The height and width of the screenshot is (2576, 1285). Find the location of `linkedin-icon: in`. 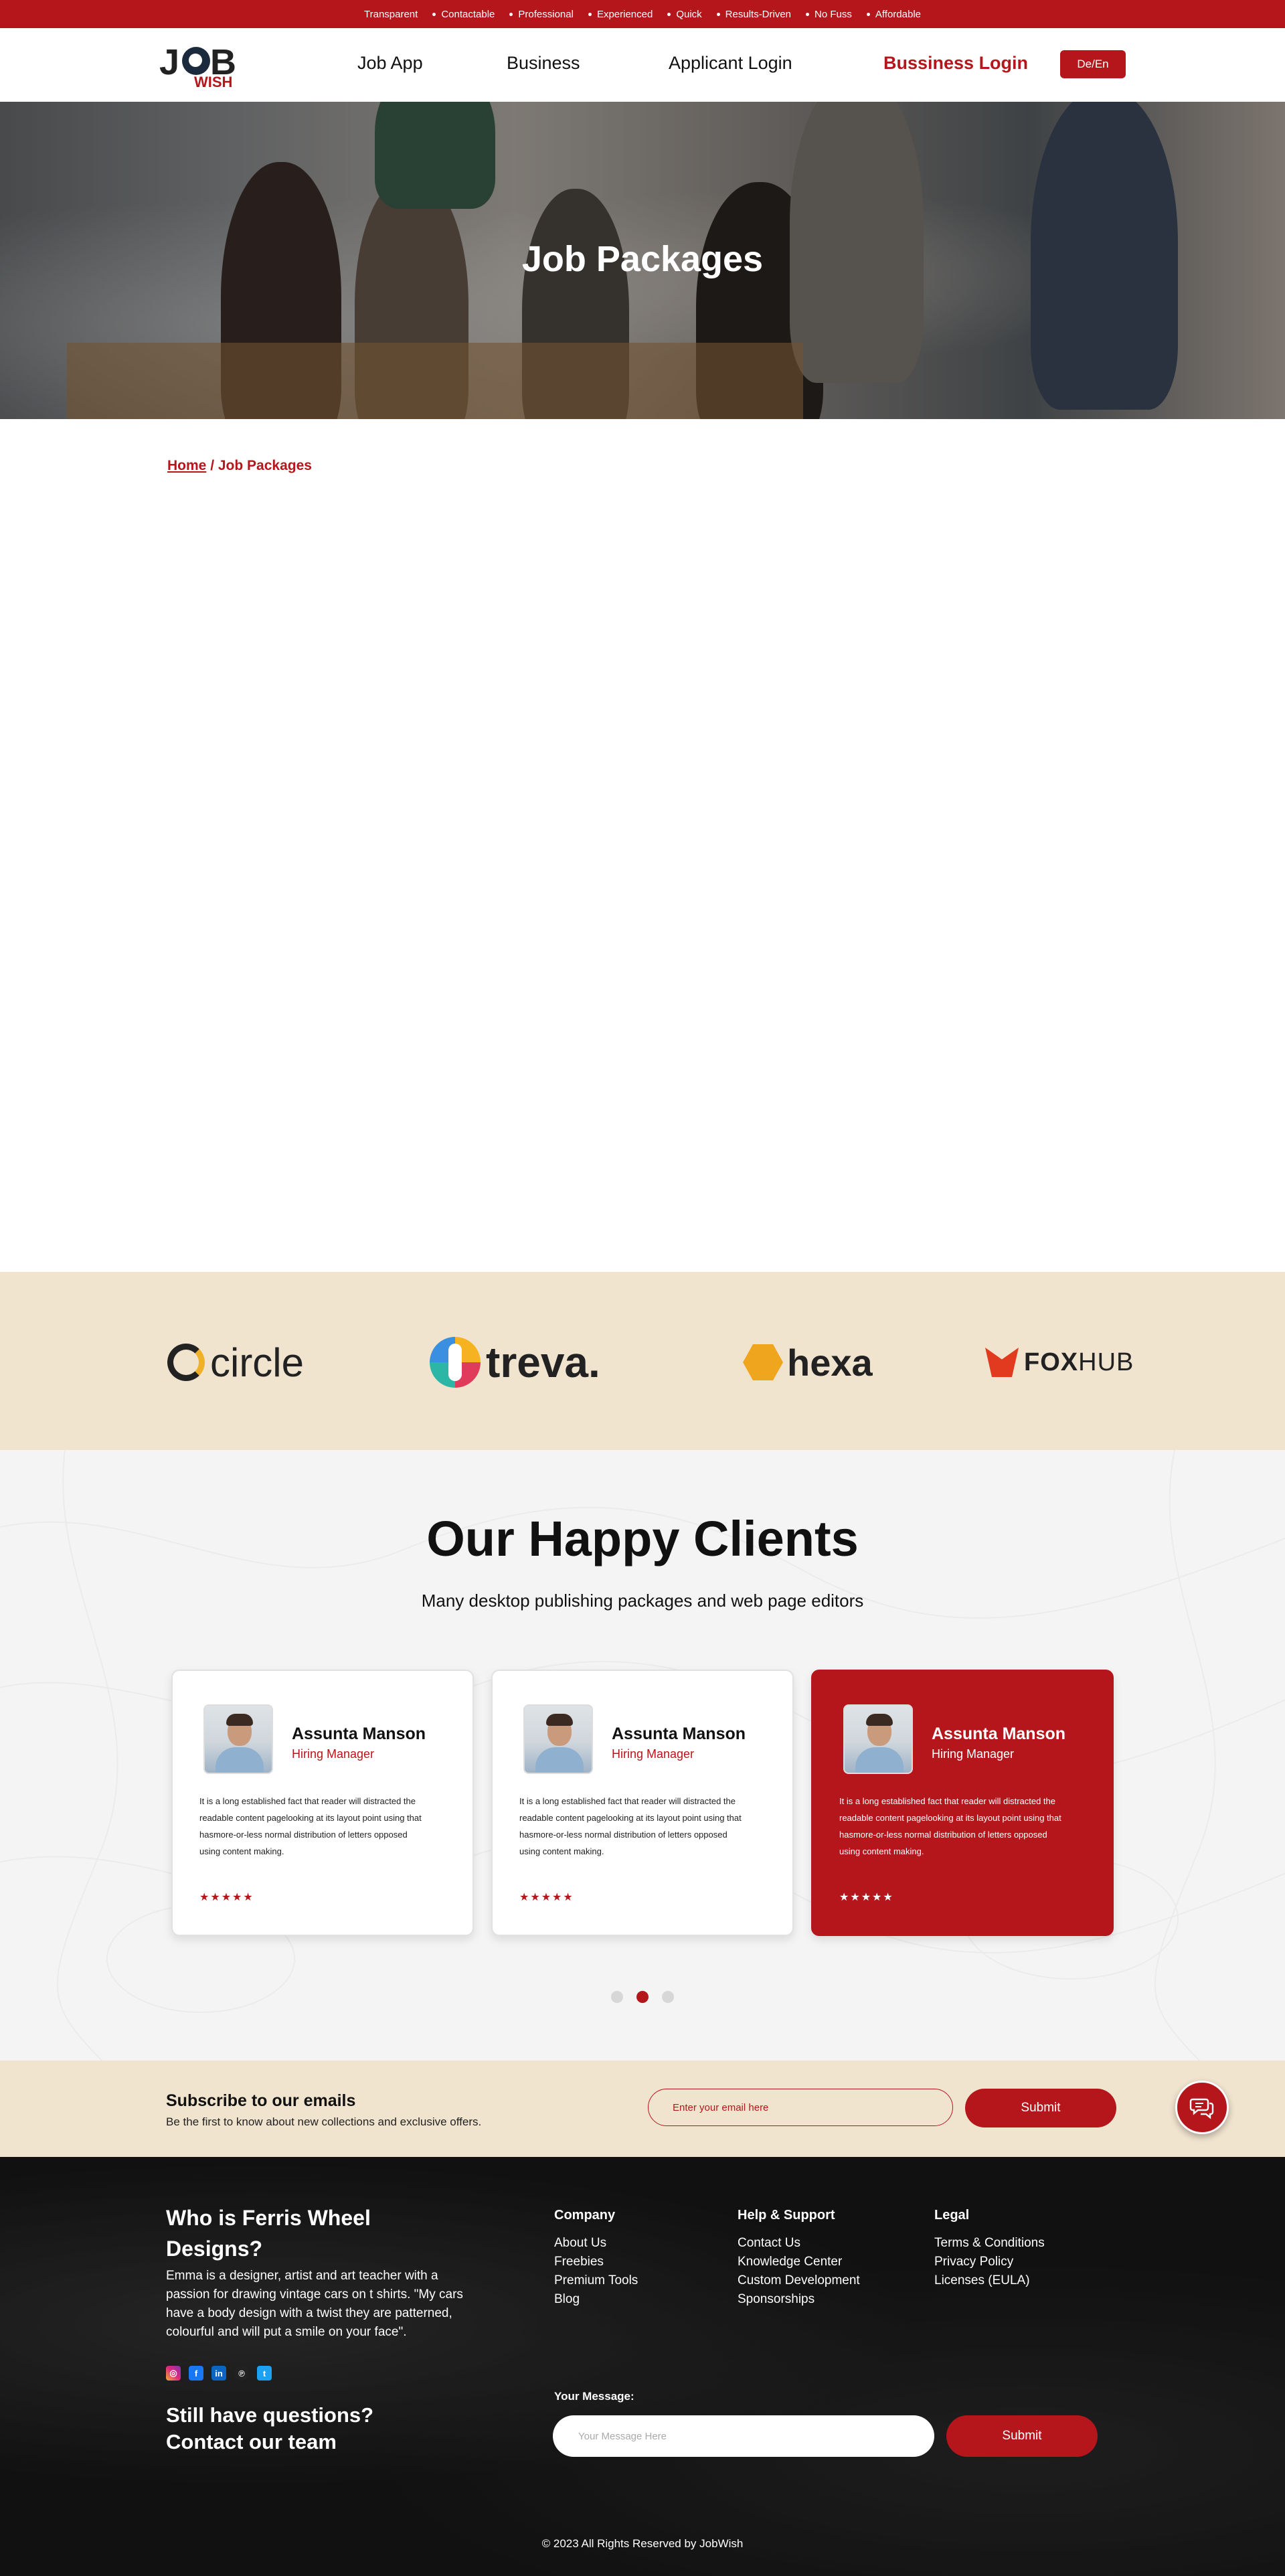

linkedin-icon: in is located at coordinates (218, 2374).